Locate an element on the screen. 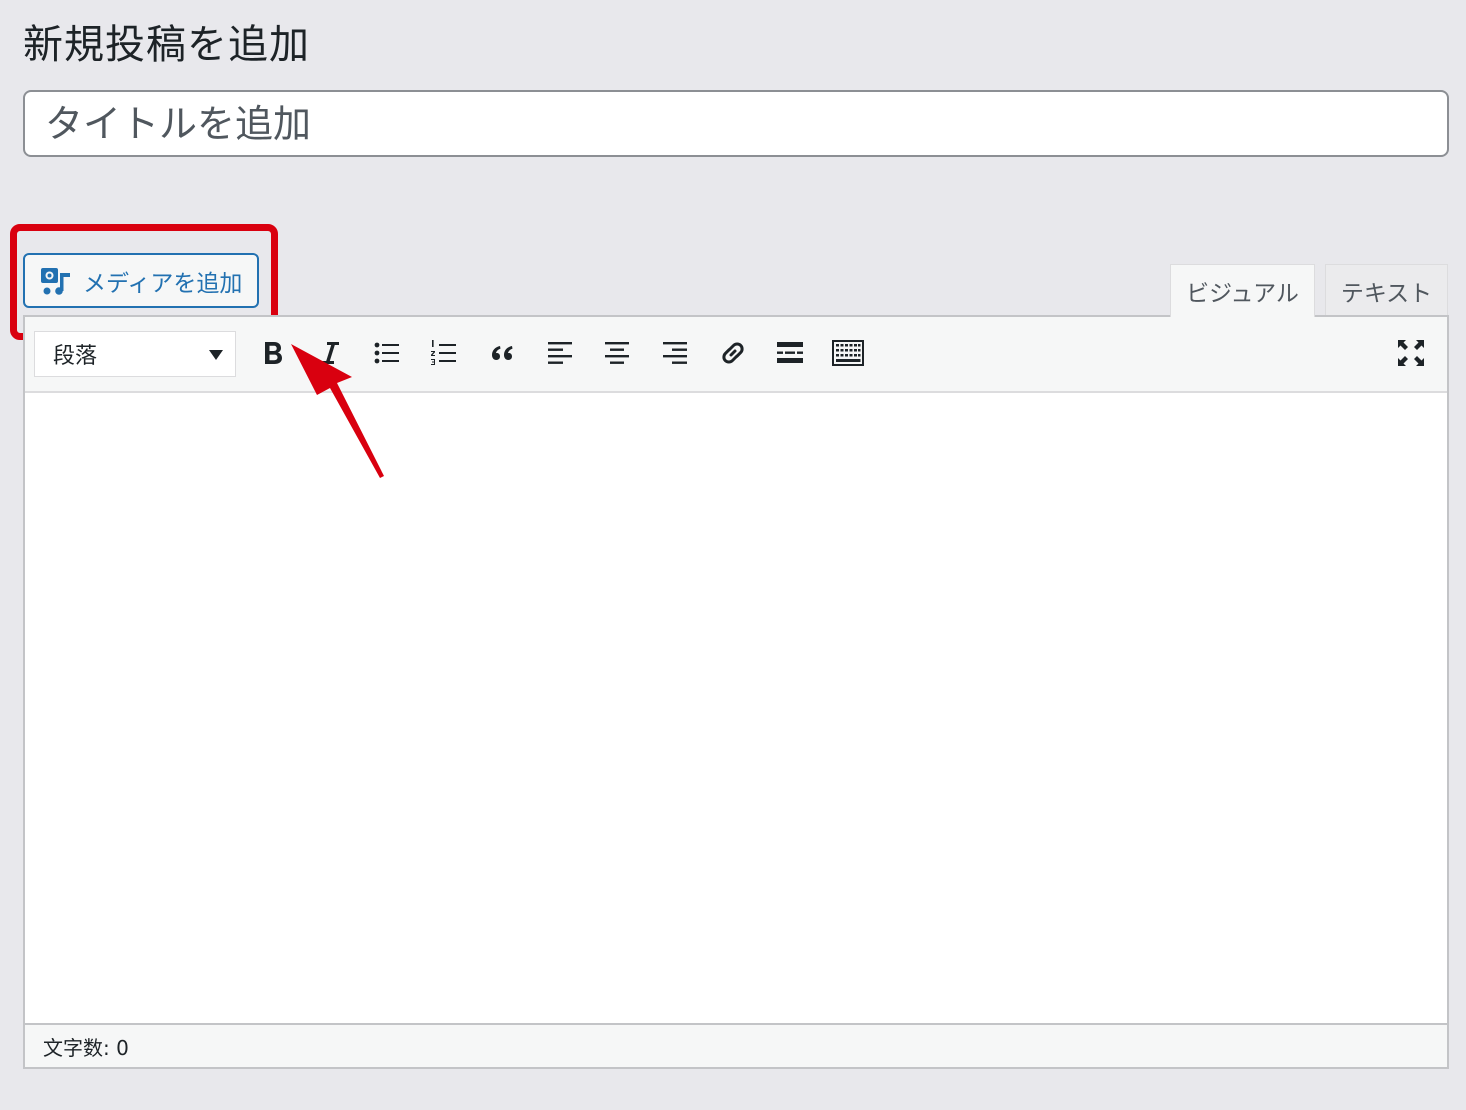  align-left-icon is located at coordinates (560, 353).